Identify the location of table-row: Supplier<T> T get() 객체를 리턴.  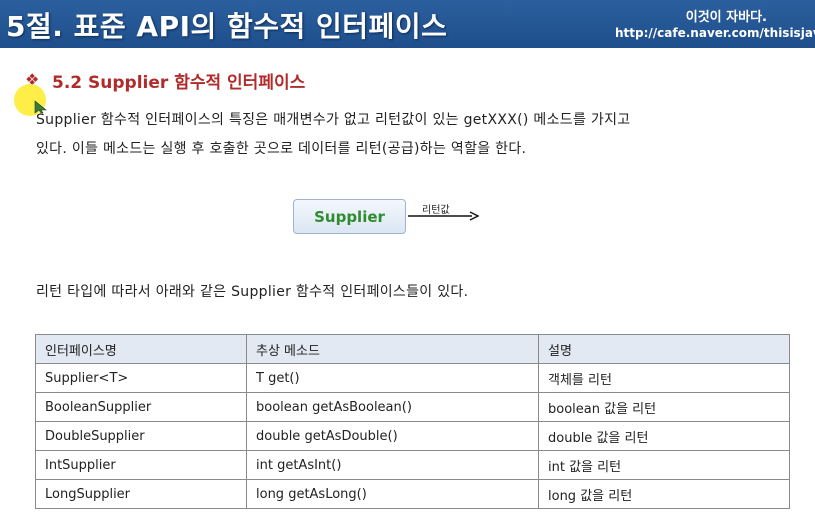
(412, 378).